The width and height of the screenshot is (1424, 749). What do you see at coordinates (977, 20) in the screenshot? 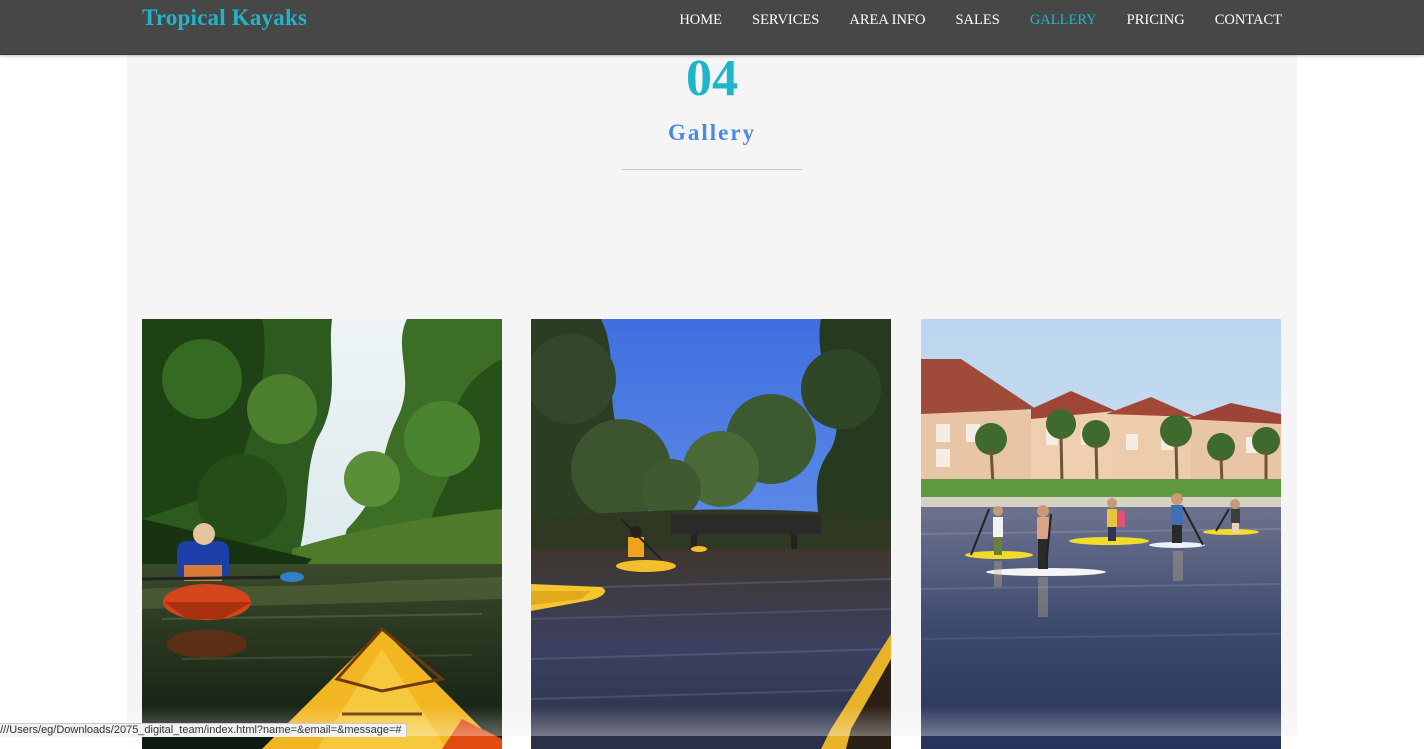
I see `nav-item-sales: SALES` at bounding box center [977, 20].